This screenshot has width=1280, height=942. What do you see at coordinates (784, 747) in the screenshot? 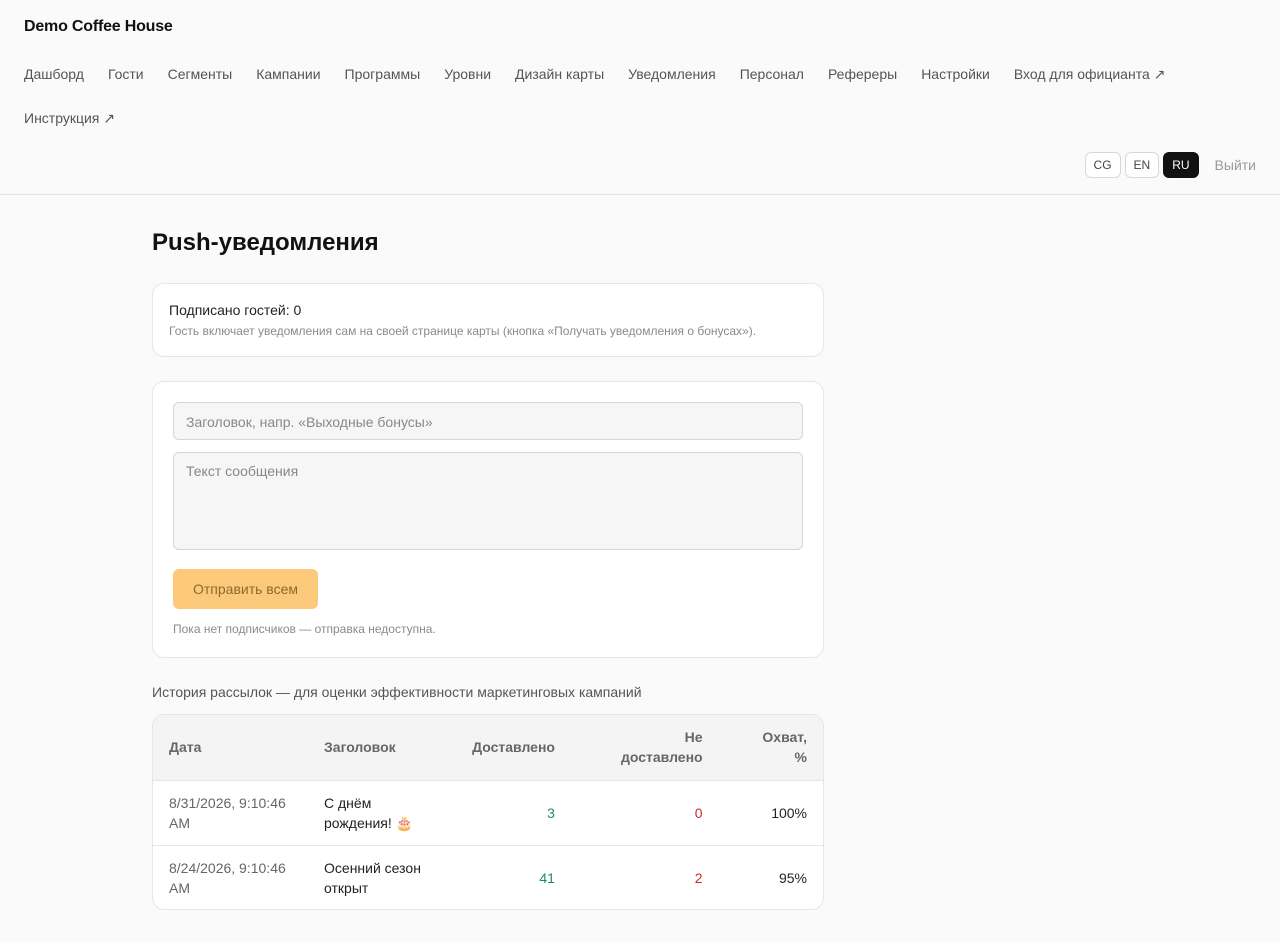
I see `col-reach: Охват, %` at bounding box center [784, 747].